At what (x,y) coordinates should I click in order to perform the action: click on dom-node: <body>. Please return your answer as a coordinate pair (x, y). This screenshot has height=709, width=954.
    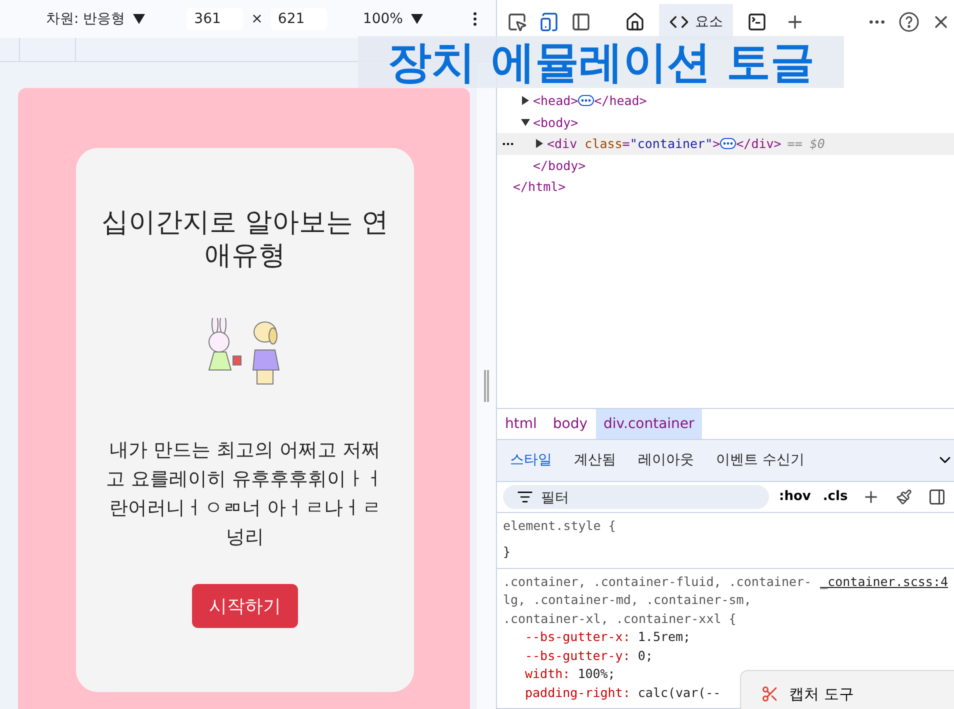
    Looking at the image, I should click on (725, 122).